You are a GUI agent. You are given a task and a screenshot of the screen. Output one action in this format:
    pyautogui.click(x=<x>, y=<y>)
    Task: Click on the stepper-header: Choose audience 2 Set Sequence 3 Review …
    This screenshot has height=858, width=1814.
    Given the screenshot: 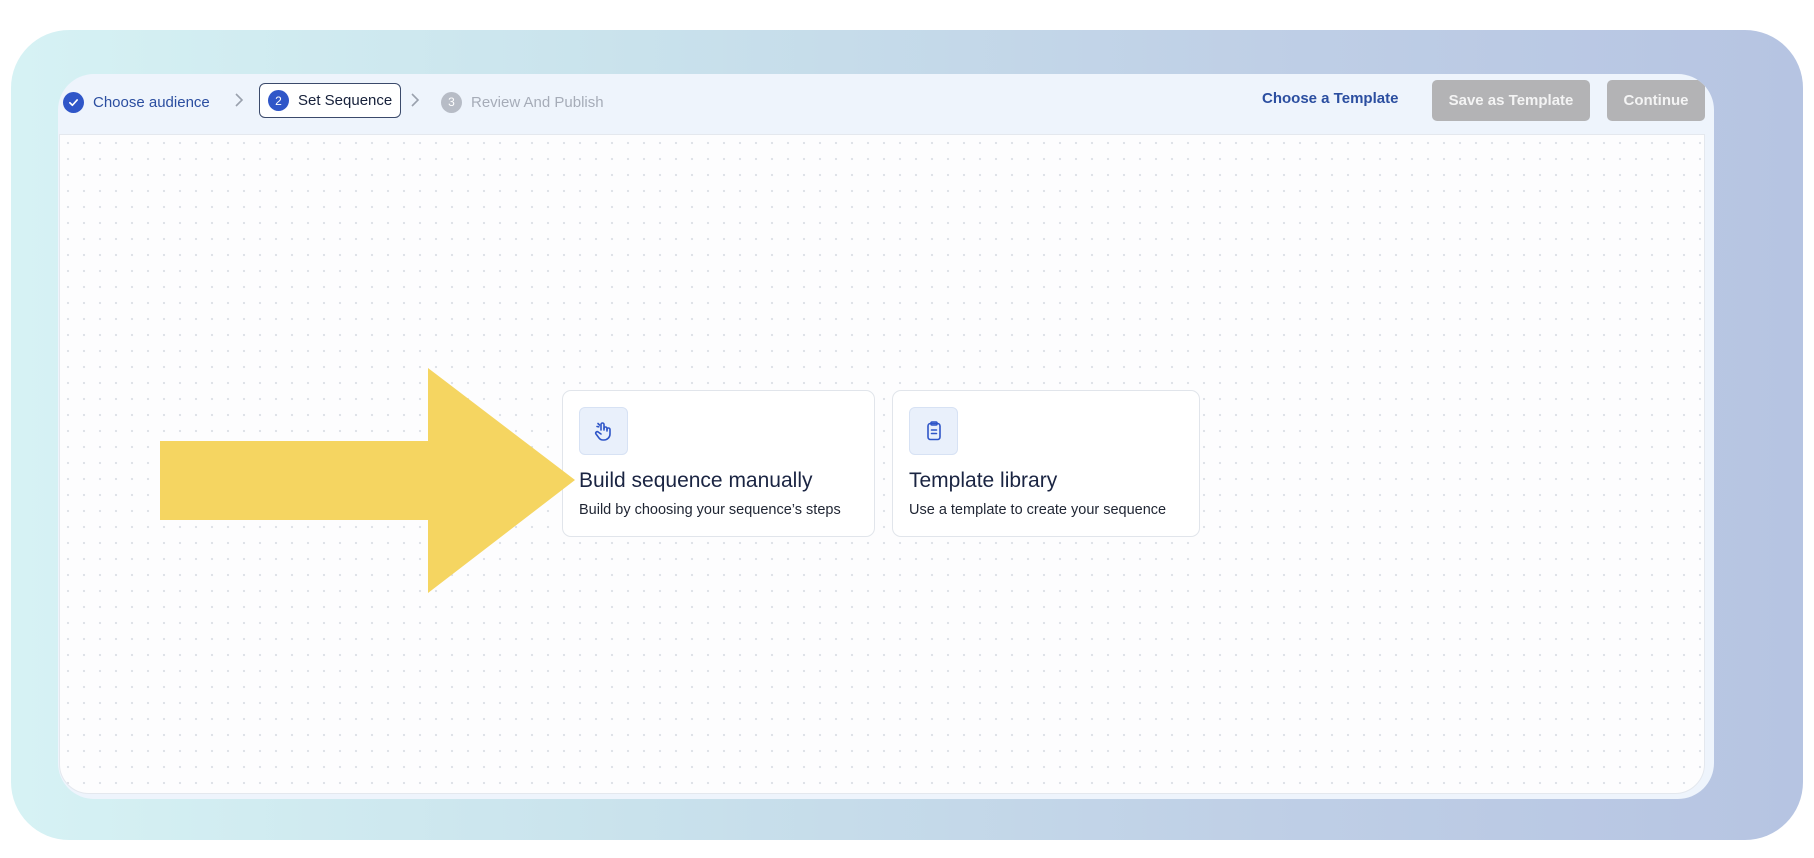 What is the action you would take?
    pyautogui.click(x=886, y=104)
    